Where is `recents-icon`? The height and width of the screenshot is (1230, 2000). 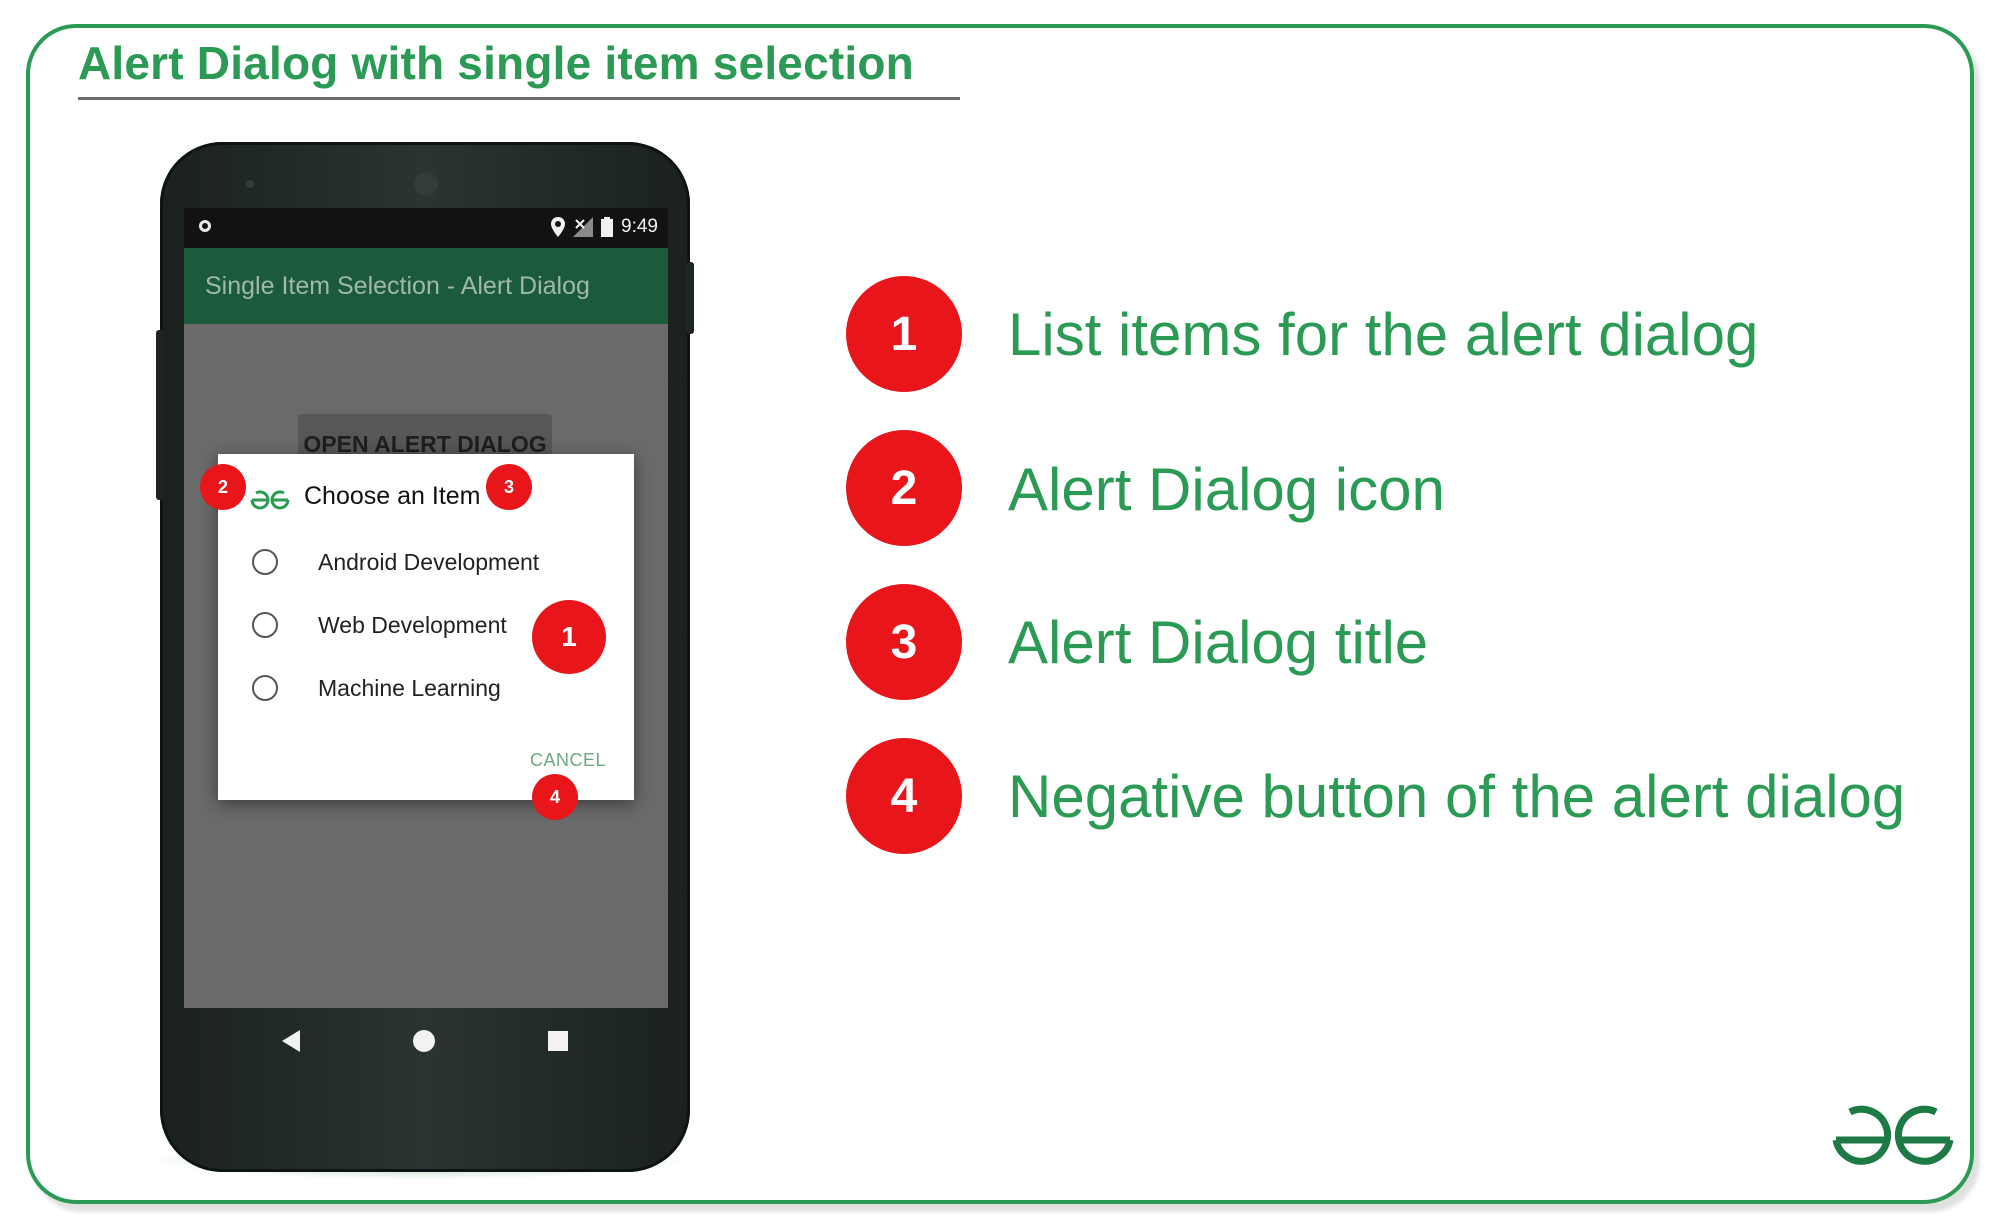
recents-icon is located at coordinates (558, 1041).